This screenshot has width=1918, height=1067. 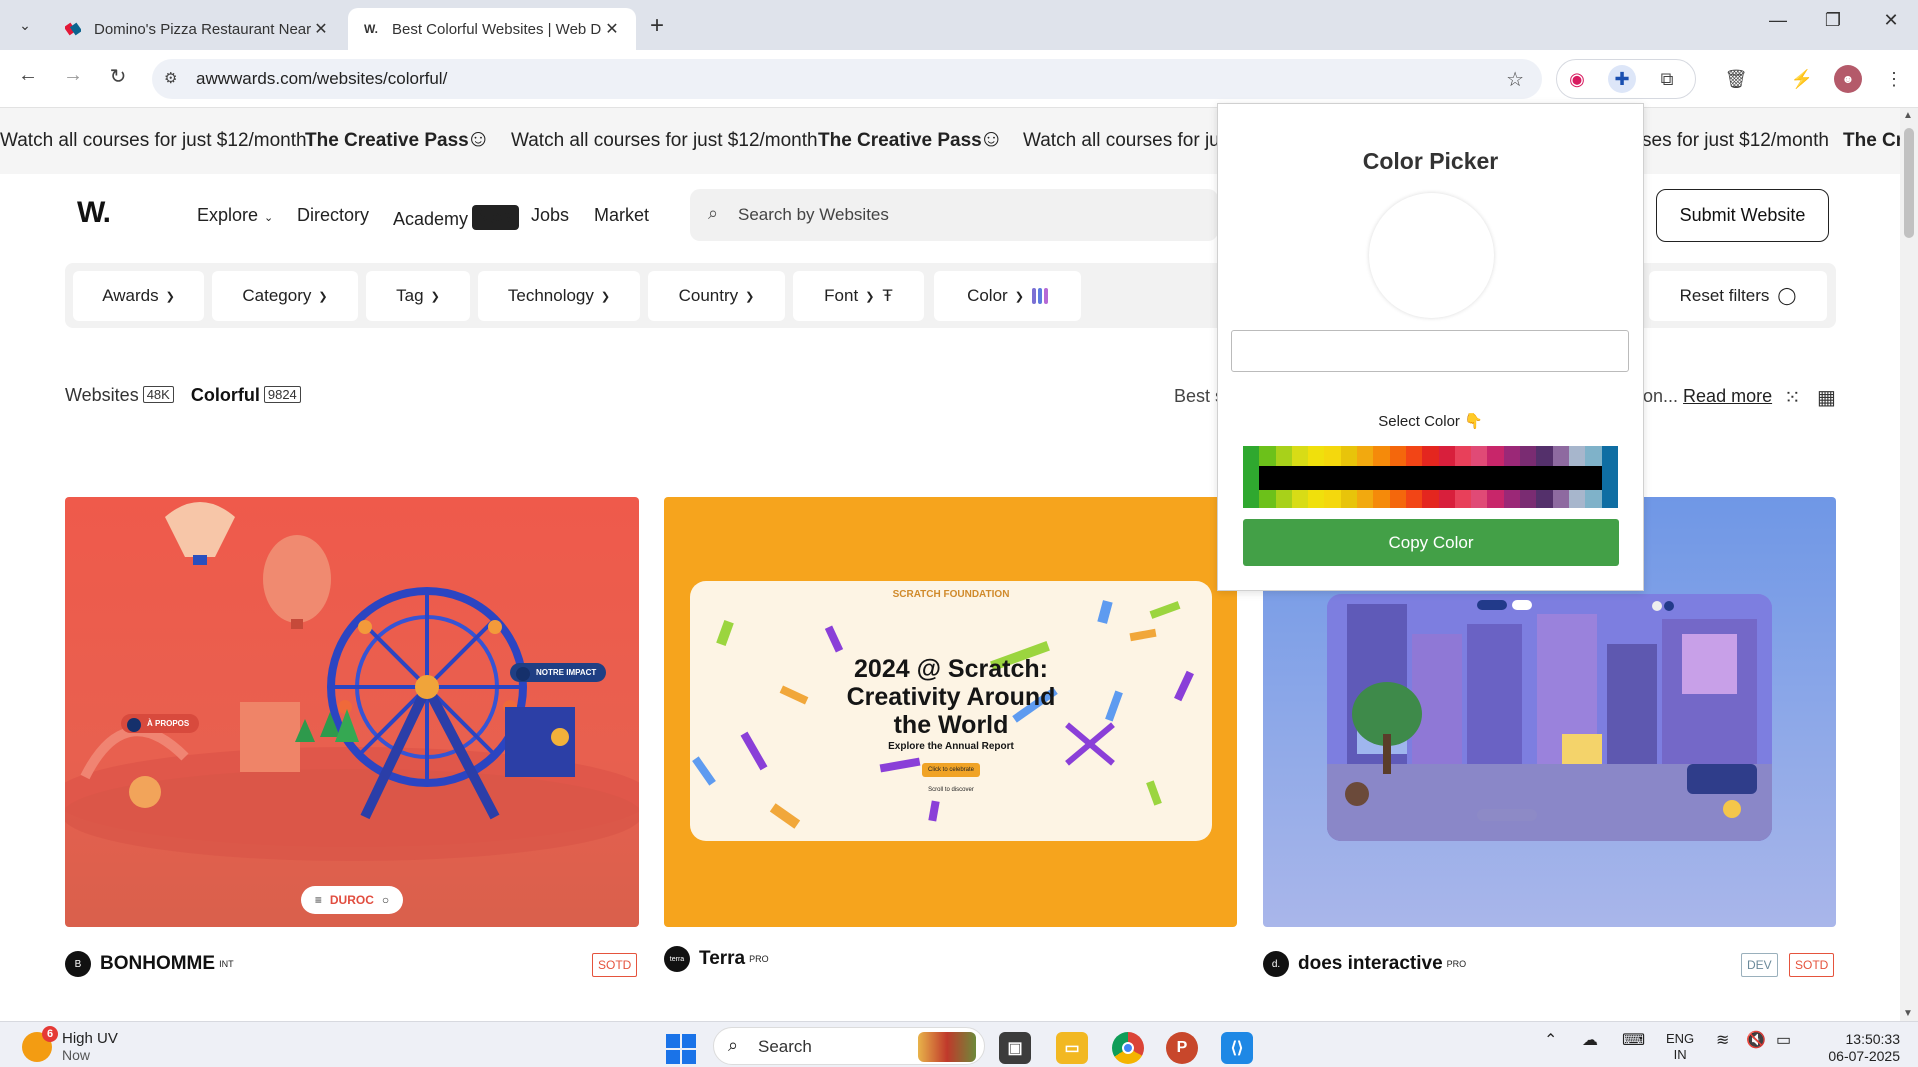 I want to click on taskbar-search: ⌕ Search, so click(x=849, y=1046).